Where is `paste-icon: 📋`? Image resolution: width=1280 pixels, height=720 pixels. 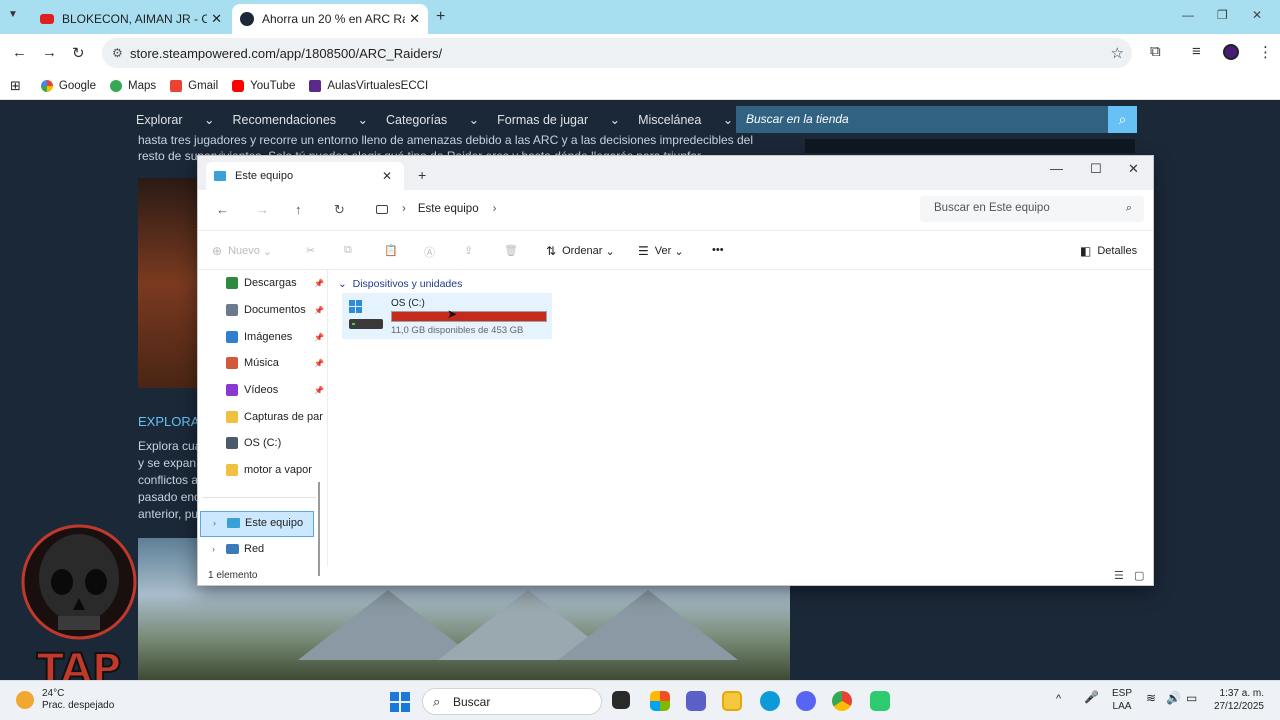 paste-icon: 📋 is located at coordinates (391, 250).